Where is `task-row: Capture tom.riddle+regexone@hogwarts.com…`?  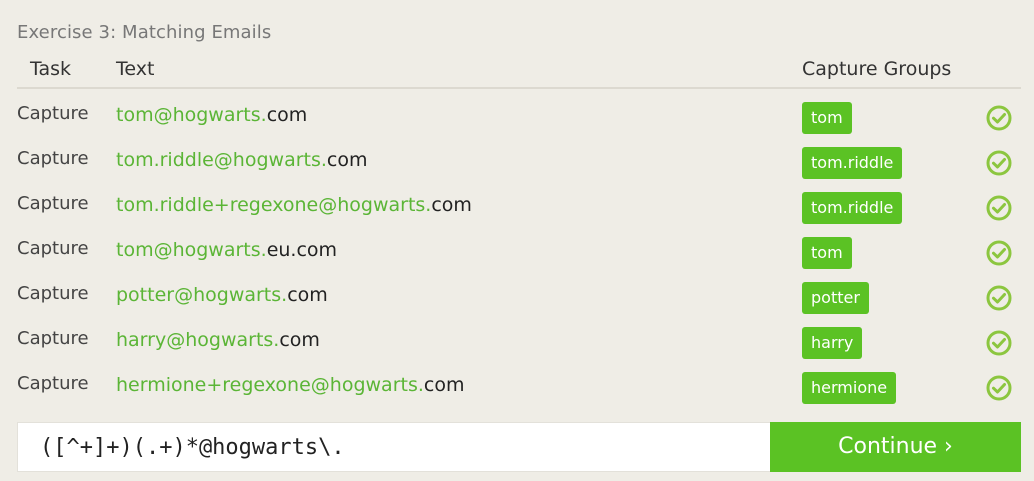
task-row: Capture tom.riddle+regexone@hogwarts.com… is located at coordinates (519, 208).